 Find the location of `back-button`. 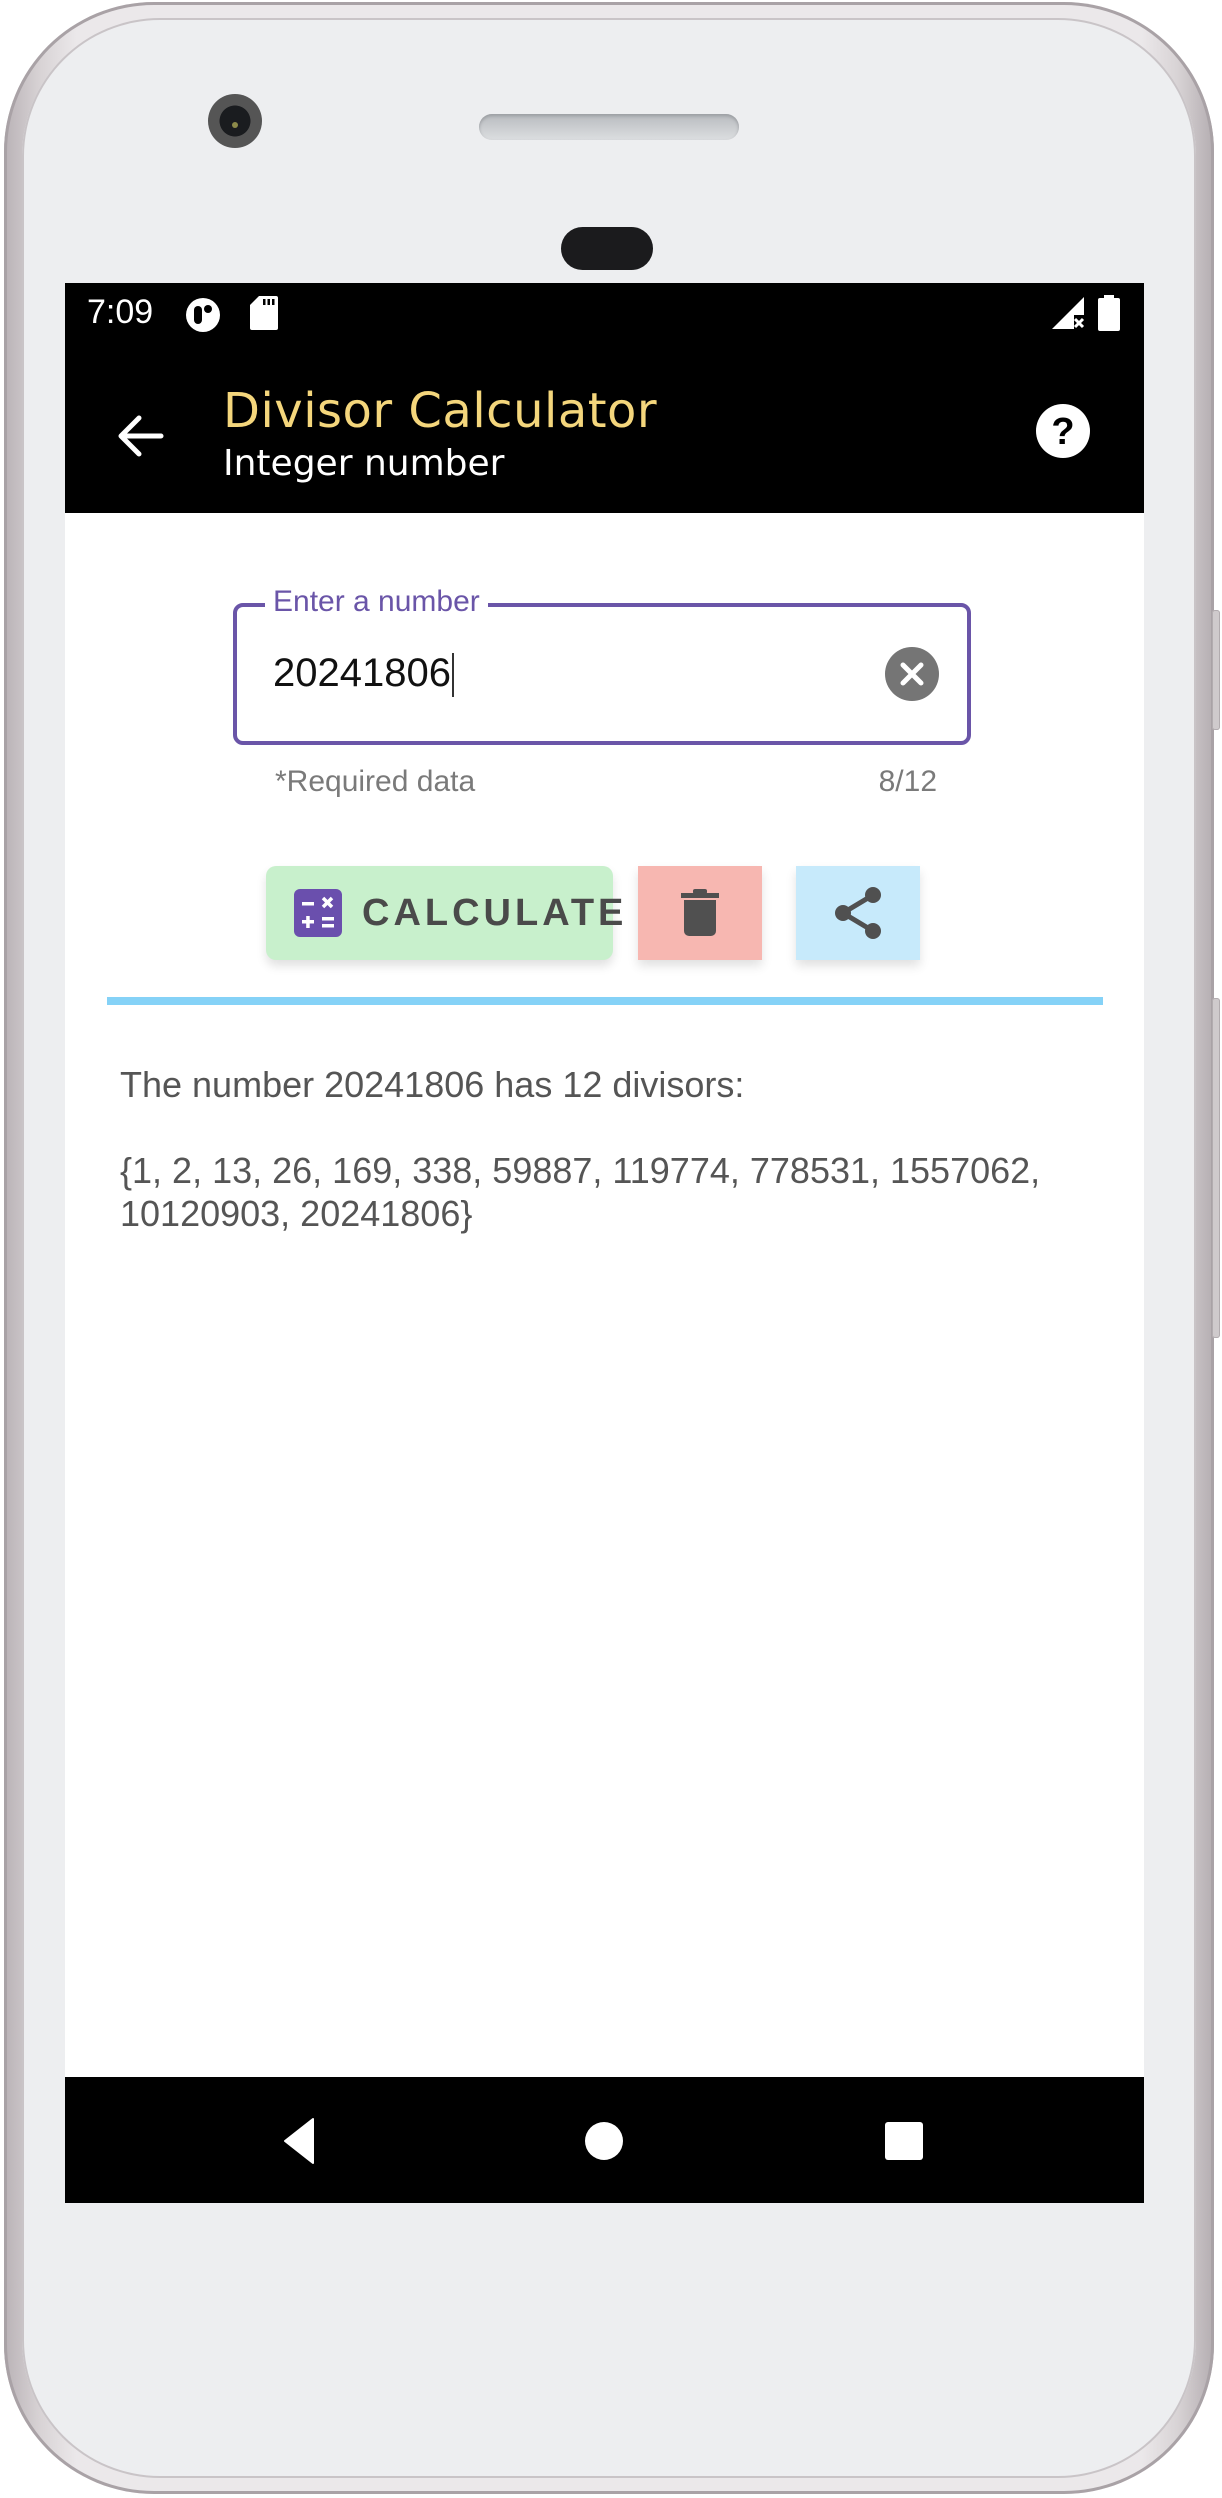

back-button is located at coordinates (140, 436).